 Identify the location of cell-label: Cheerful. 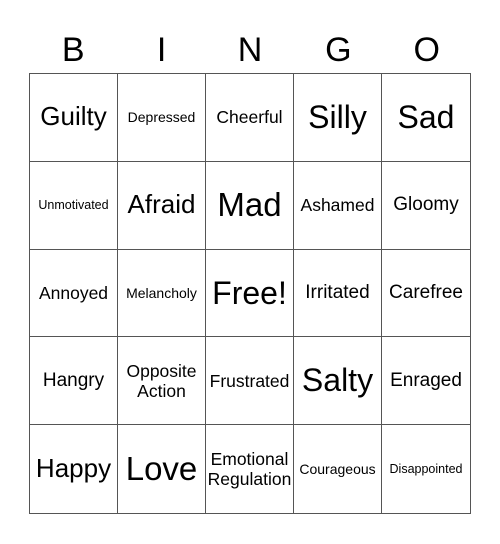
(249, 117).